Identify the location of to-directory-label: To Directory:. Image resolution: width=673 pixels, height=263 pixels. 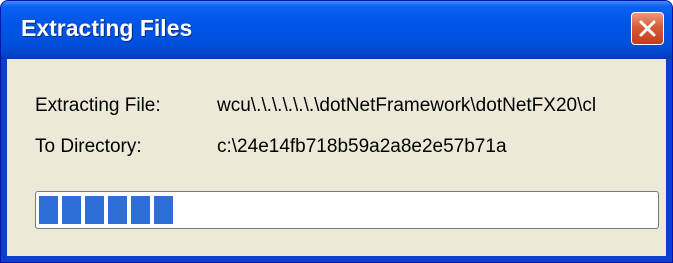
(88, 146).